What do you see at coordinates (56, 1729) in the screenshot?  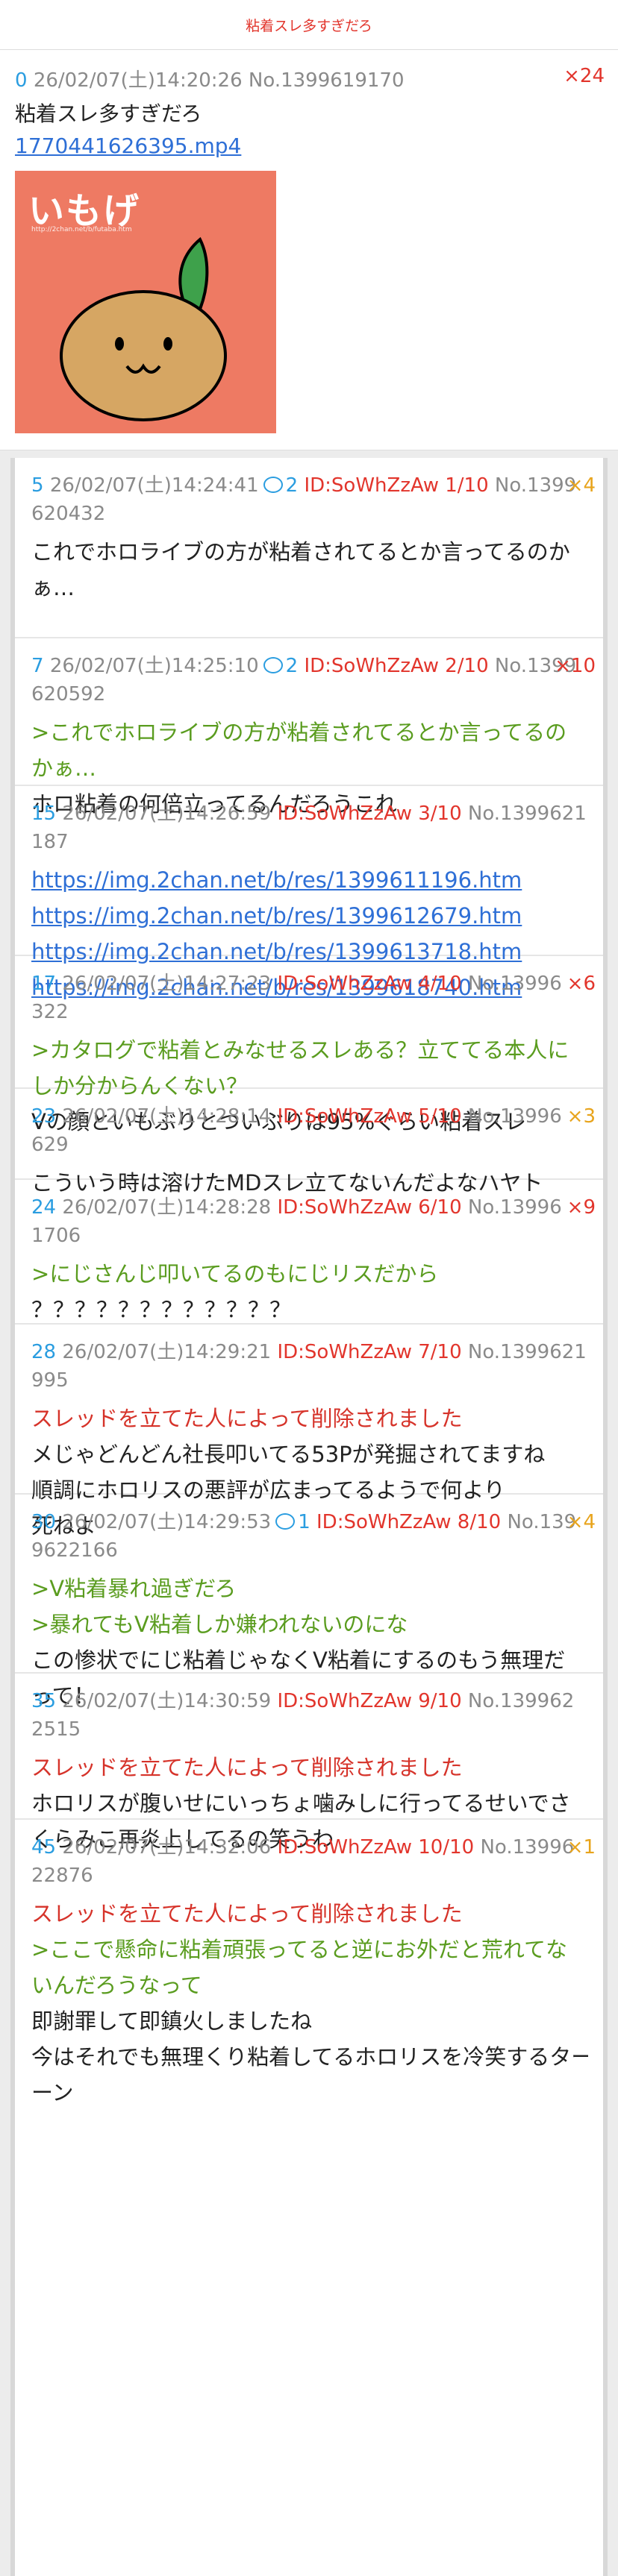 I see `post-no-cont: 2515` at bounding box center [56, 1729].